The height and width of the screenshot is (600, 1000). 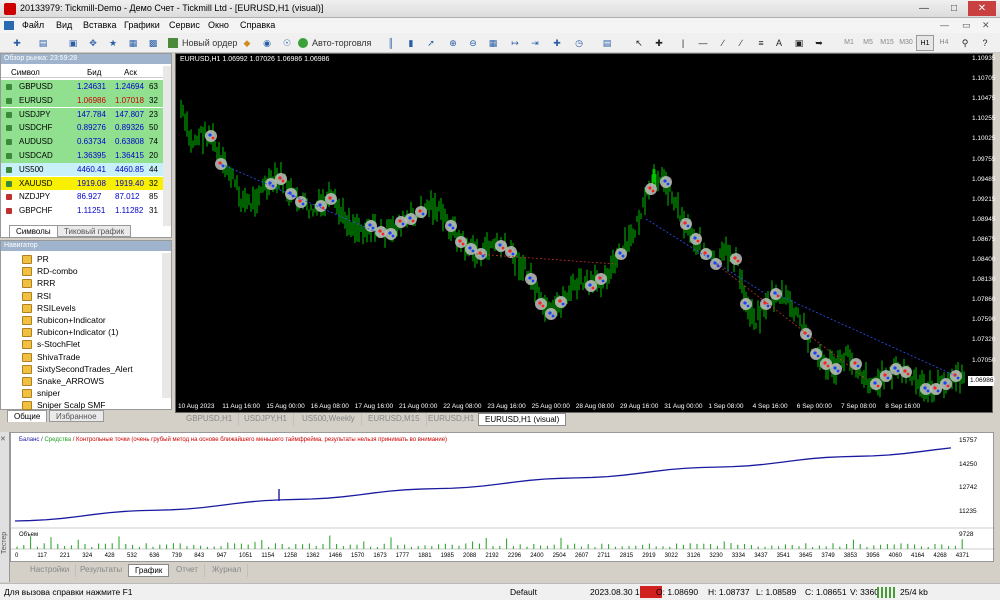 I want to click on menu-help: Справка, so click(x=257, y=25).